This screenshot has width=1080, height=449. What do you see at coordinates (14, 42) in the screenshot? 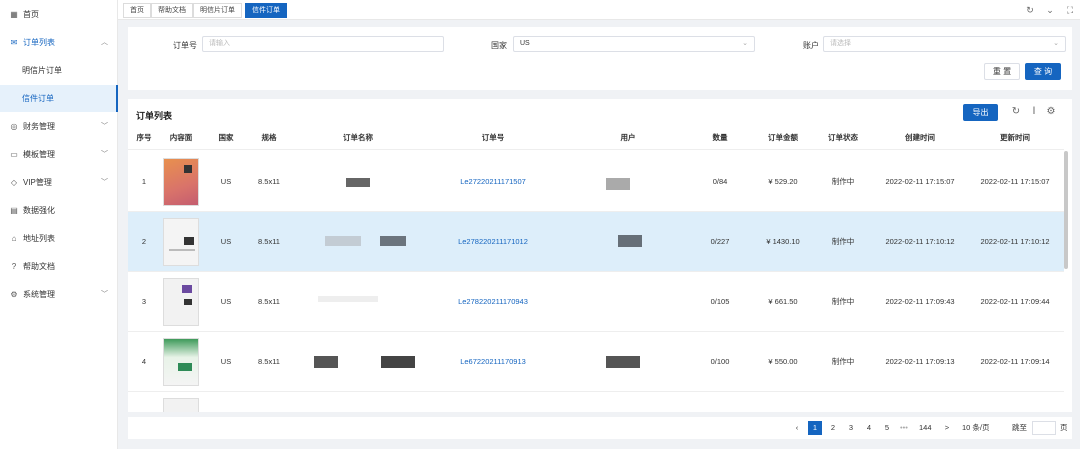
I see `mail-icon: ✉` at bounding box center [14, 42].